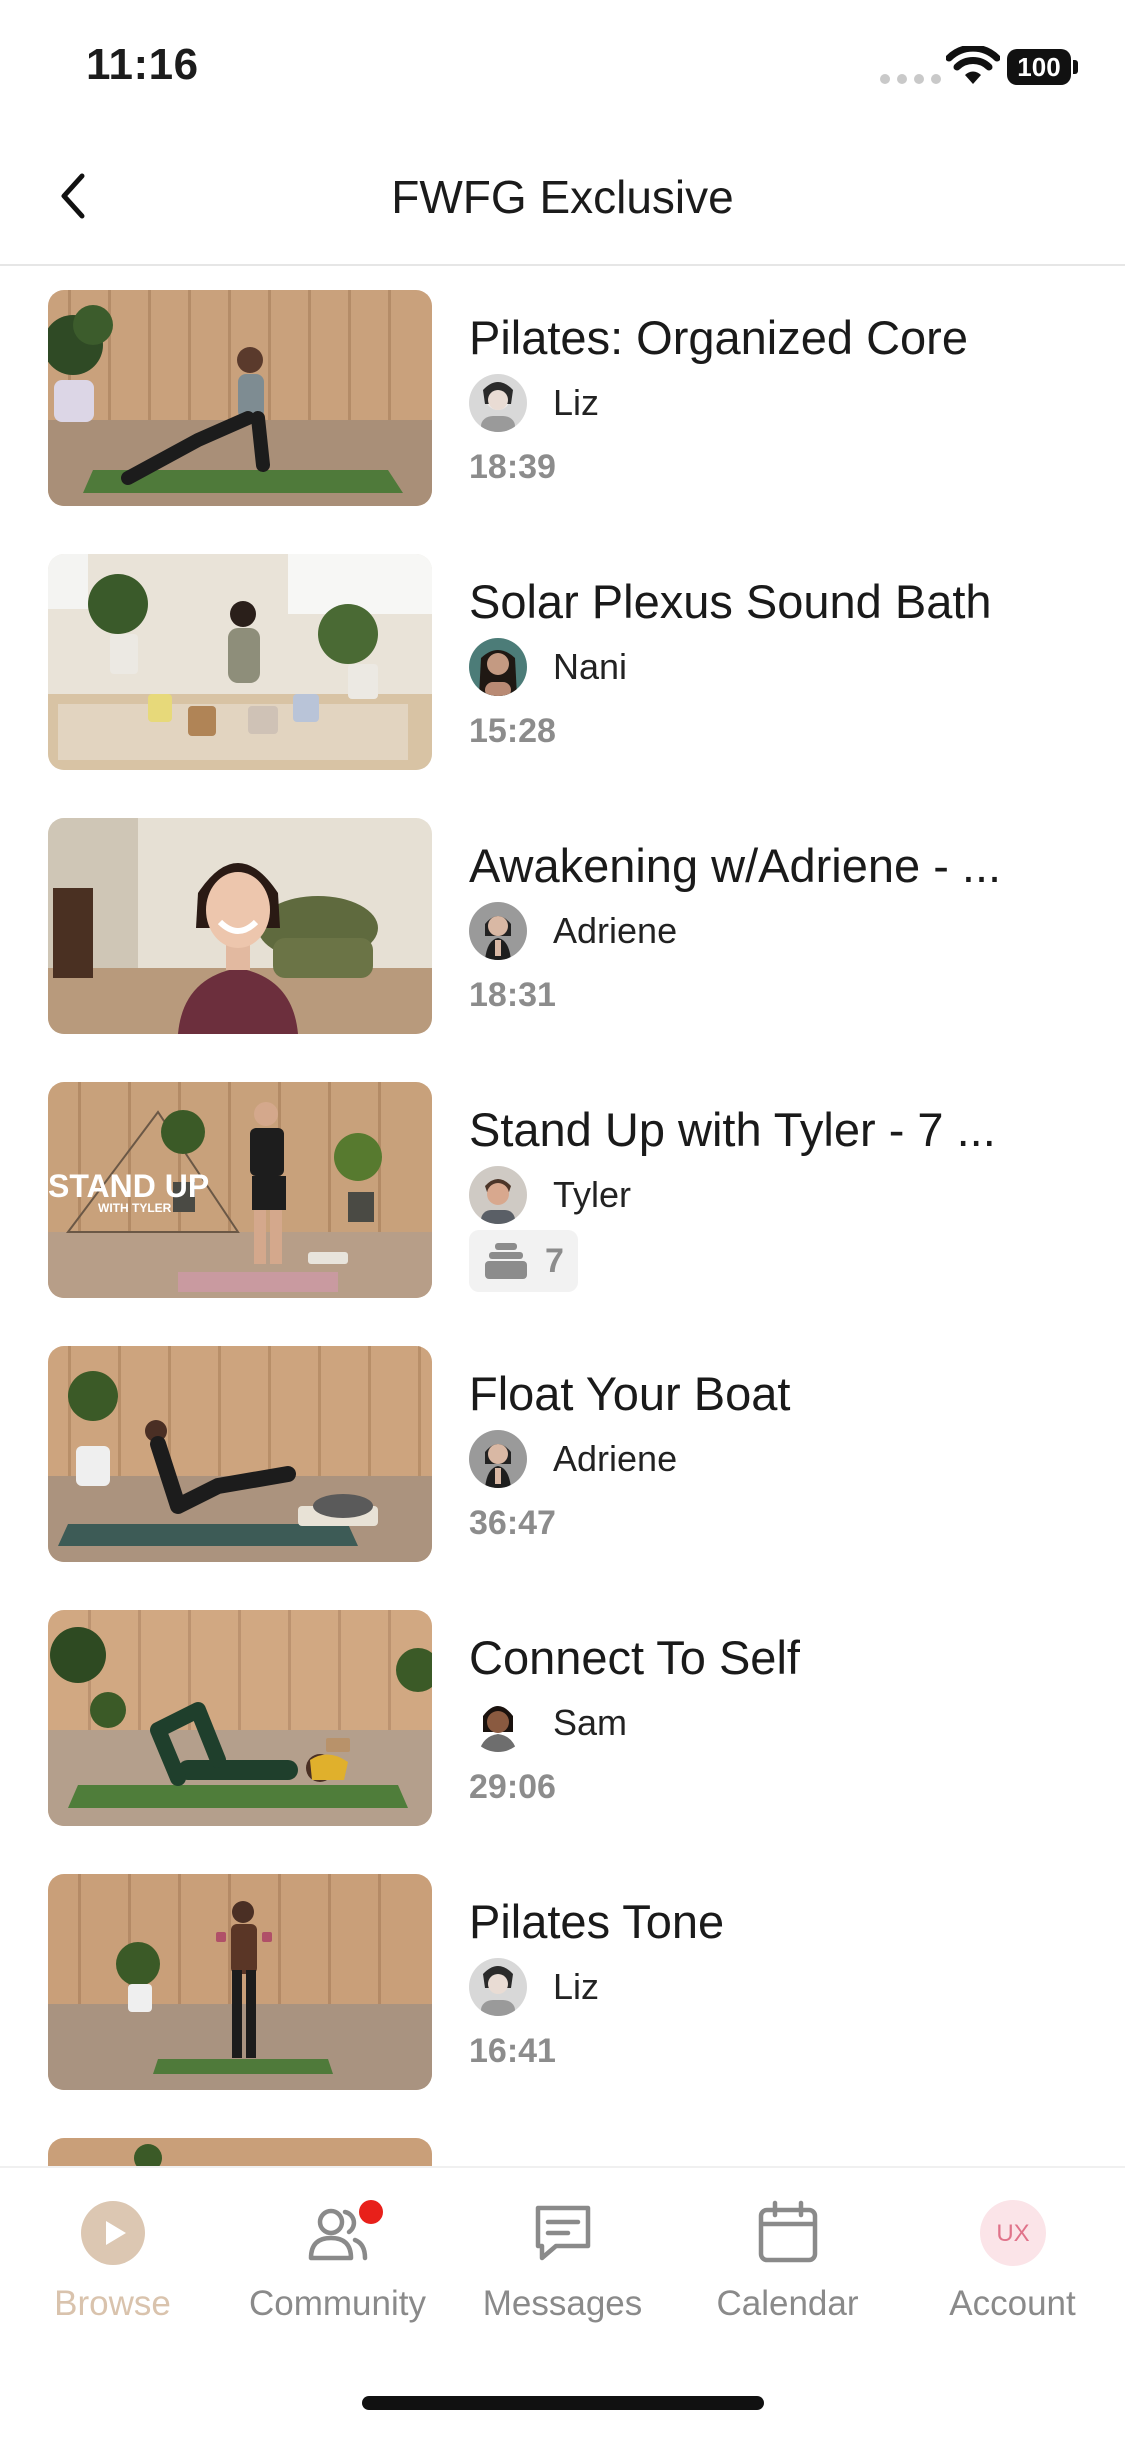 The width and height of the screenshot is (1125, 2438). Describe the element at coordinates (512, 995) in the screenshot. I see `video-duration: 18:31` at that location.